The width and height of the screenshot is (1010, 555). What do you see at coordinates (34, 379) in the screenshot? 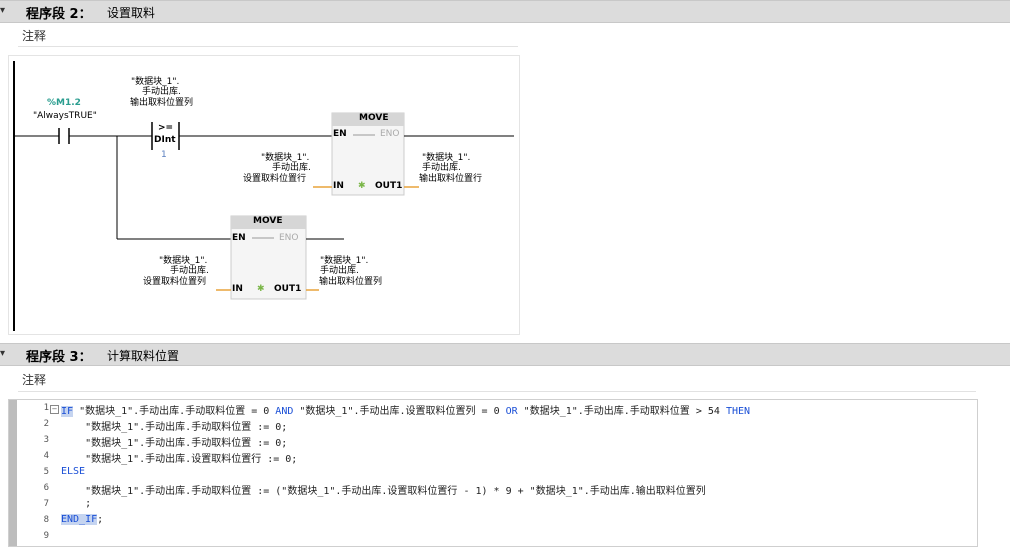
I see `network-3-comment: 注释` at bounding box center [34, 379].